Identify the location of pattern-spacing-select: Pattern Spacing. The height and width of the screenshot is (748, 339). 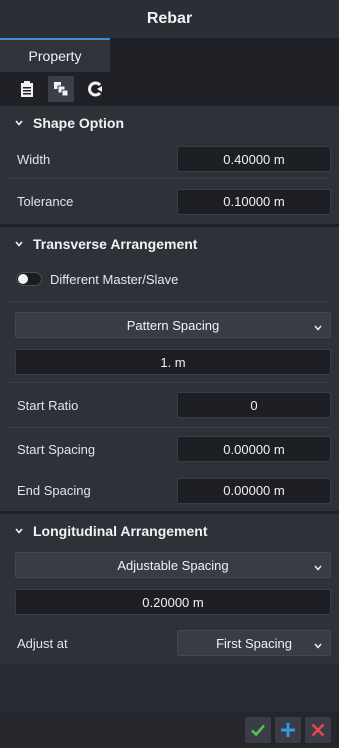
(173, 325).